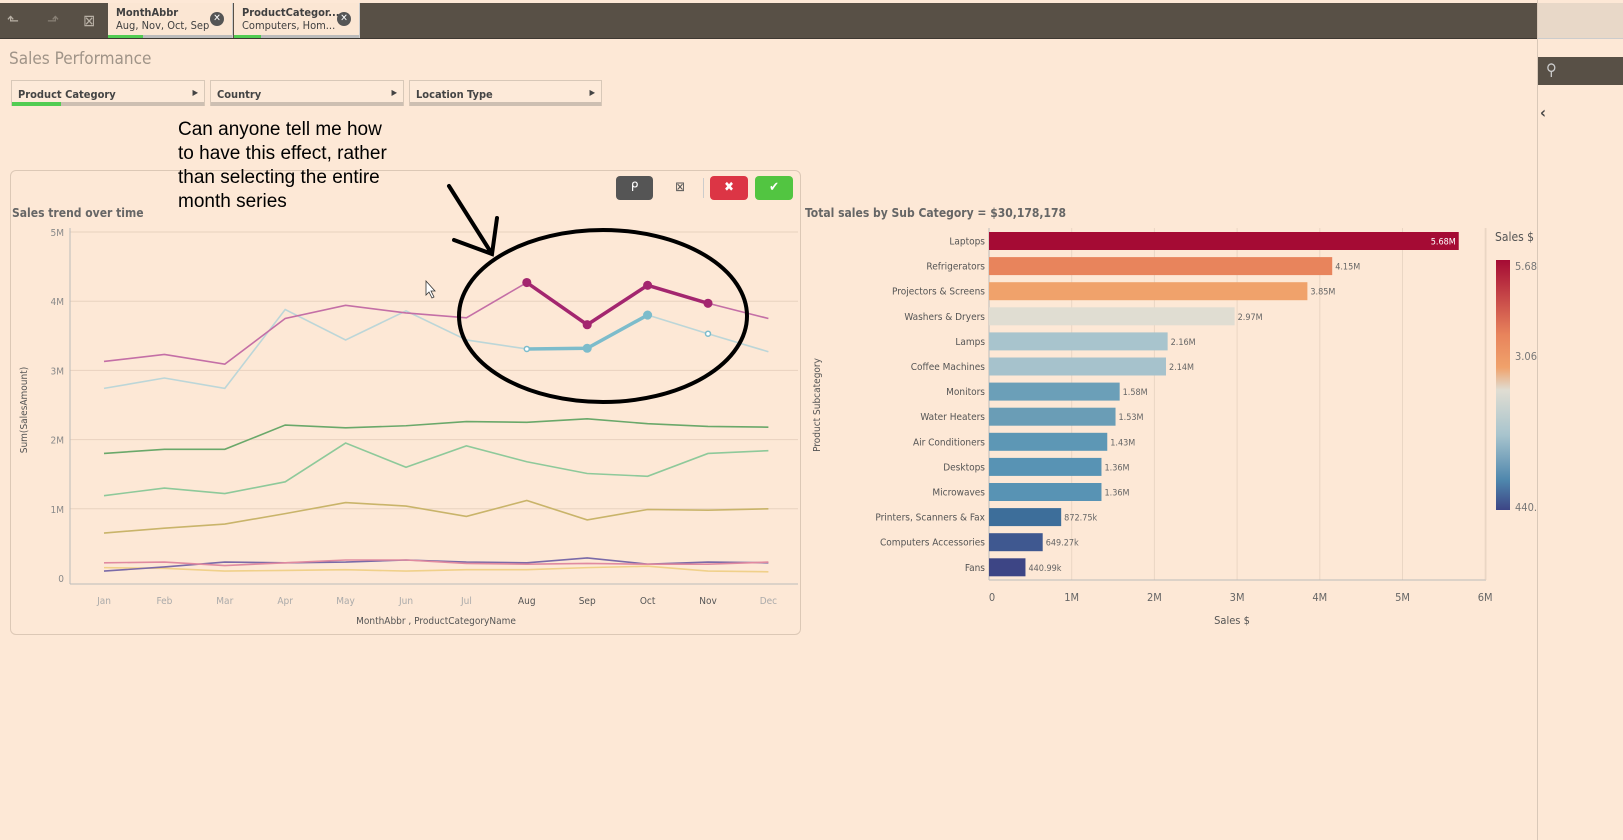 Image resolution: width=1623 pixels, height=840 pixels. What do you see at coordinates (1347, 268) in the screenshot?
I see `data-label: 4.15M` at bounding box center [1347, 268].